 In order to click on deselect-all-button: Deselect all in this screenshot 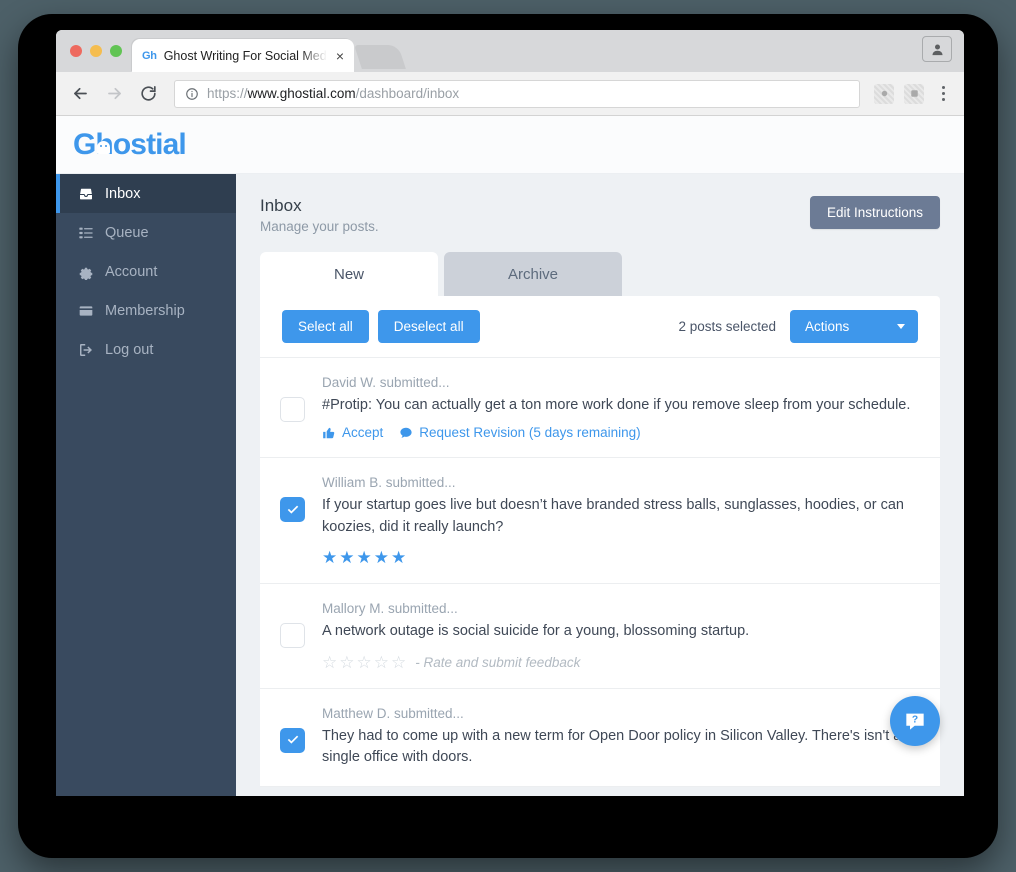, I will do `click(428, 326)`.